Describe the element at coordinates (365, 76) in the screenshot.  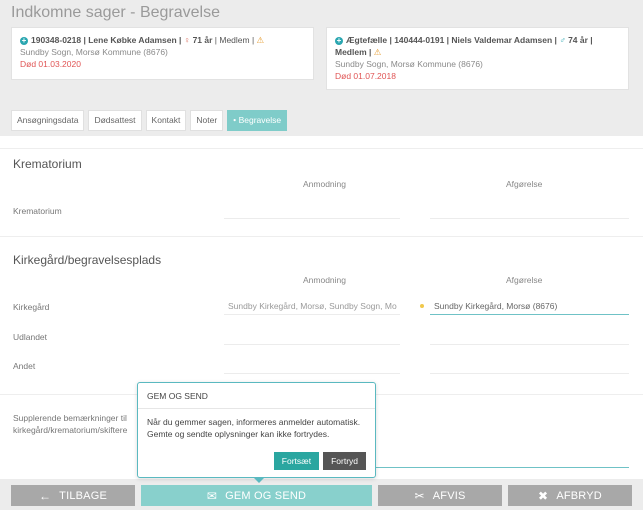
I see `spouse-death-date: Død 01.07.2018` at that location.